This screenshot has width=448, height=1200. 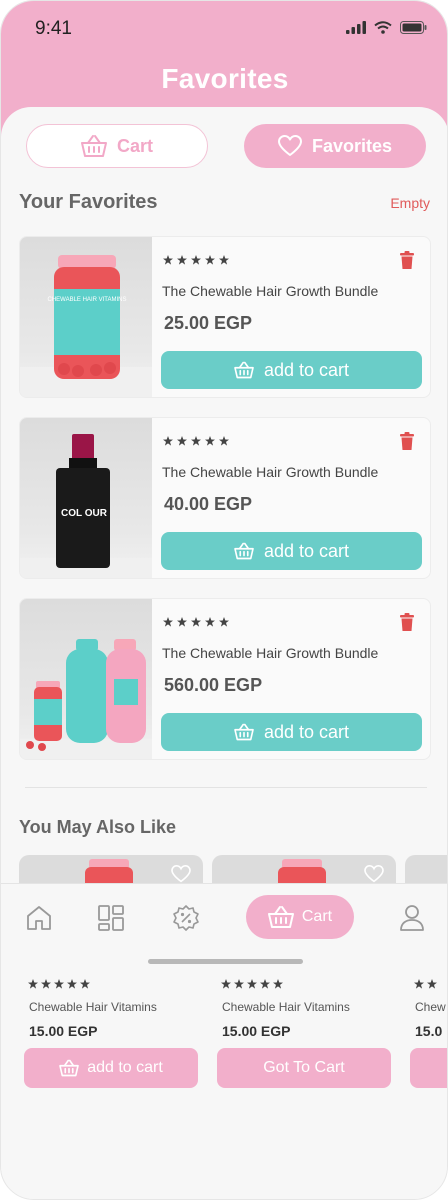 I want to click on favorites-tab-button: Favorites, so click(x=335, y=146).